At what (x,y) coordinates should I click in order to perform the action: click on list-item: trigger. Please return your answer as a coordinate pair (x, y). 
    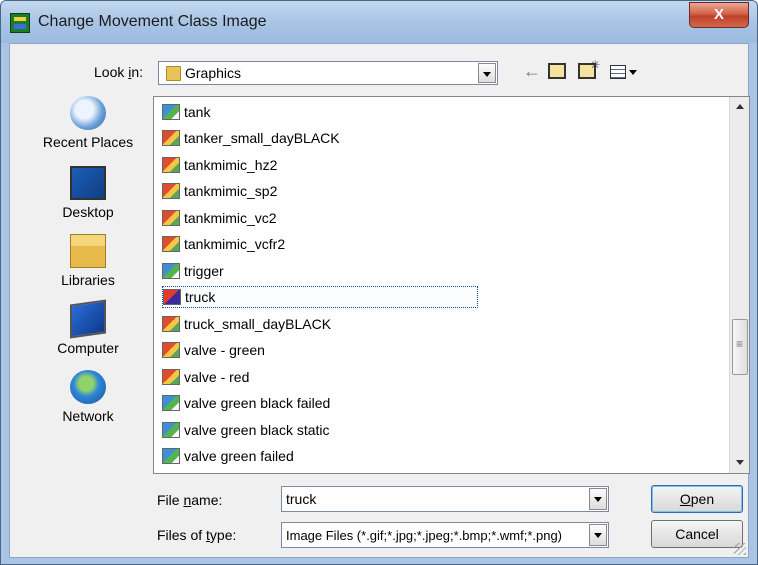
    Looking at the image, I should click on (193, 271).